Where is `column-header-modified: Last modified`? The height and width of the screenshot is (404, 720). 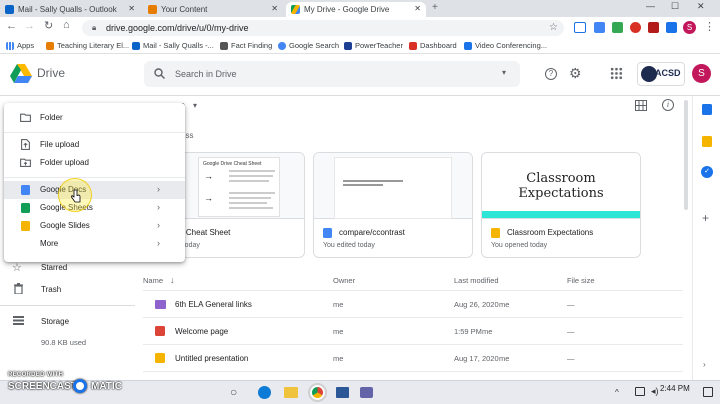
column-header-modified: Last modified is located at coordinates (476, 280).